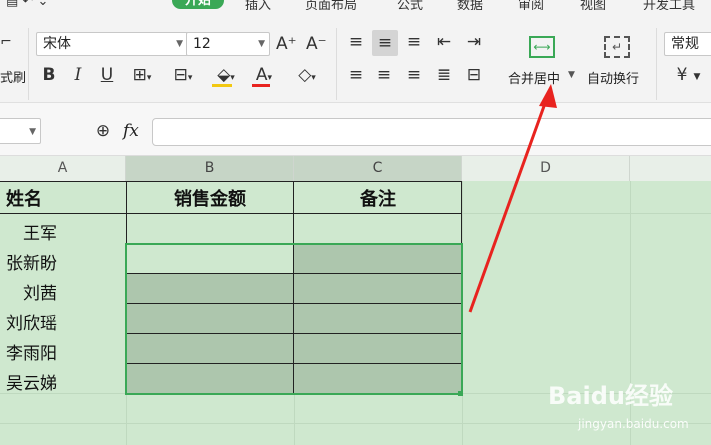  Describe the element at coordinates (548, 96) in the screenshot. I see `arrow-head` at that location.